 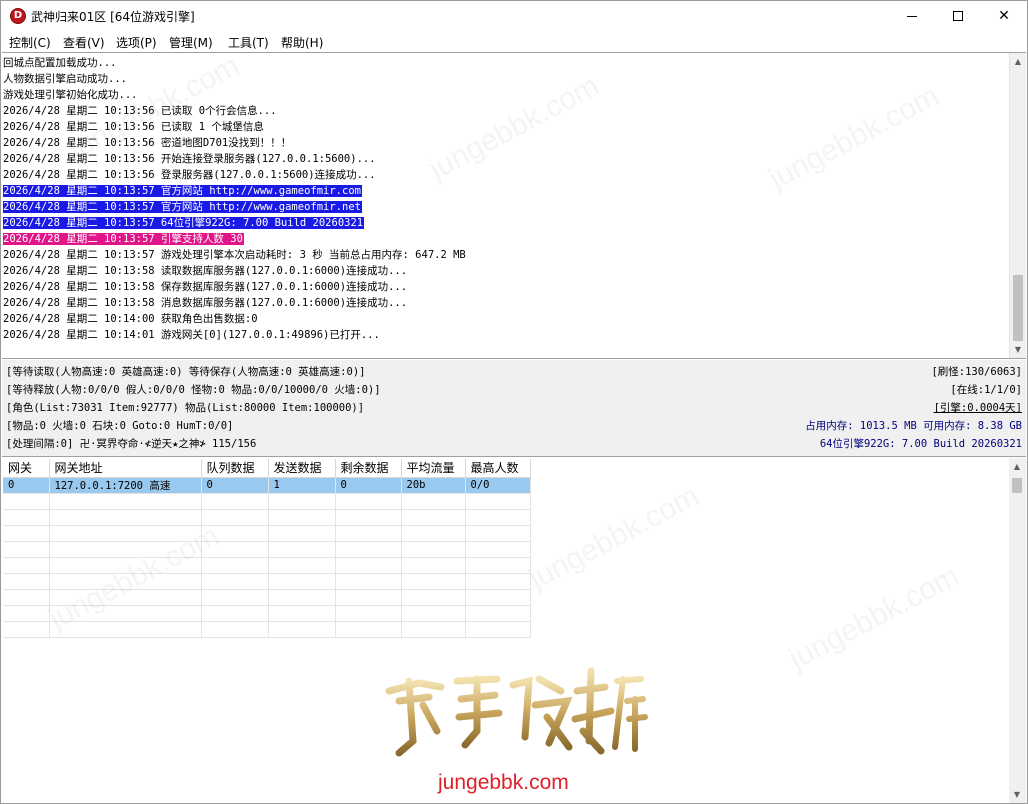 I want to click on column-header: 最高人数, so click(x=498, y=468).